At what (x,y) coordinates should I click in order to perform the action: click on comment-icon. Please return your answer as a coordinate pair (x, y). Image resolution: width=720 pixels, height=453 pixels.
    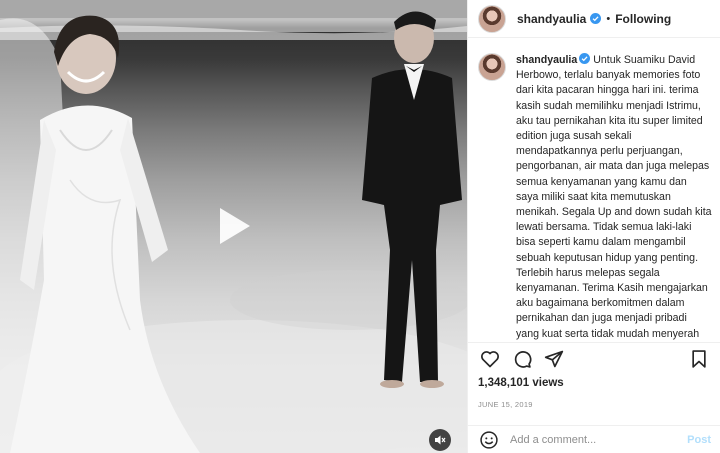
    Looking at the image, I should click on (523, 359).